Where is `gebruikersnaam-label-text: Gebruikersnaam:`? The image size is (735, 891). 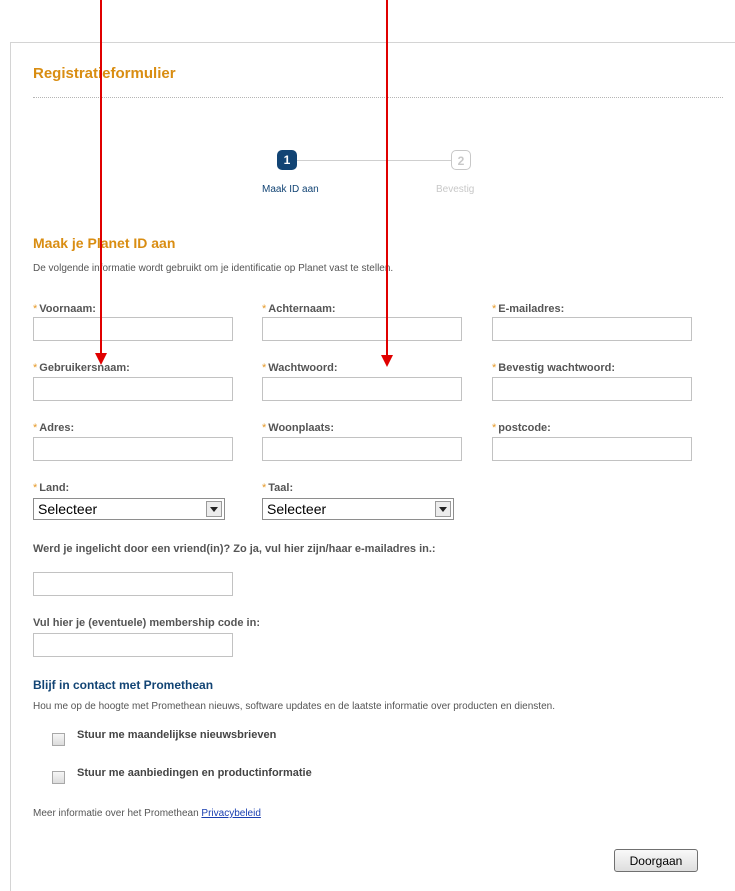 gebruikersnaam-label-text: Gebruikersnaam: is located at coordinates (84, 368).